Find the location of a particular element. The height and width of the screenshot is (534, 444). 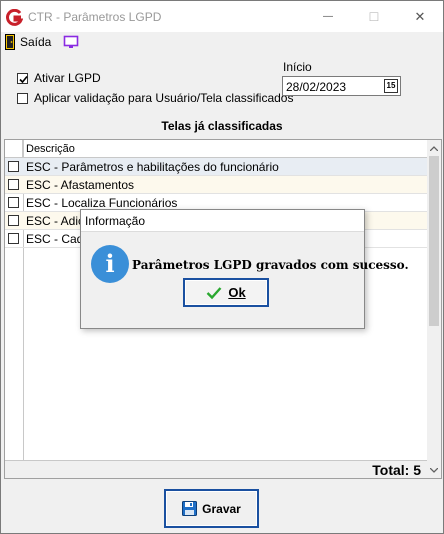

minimize-icon: — is located at coordinates (328, 16).